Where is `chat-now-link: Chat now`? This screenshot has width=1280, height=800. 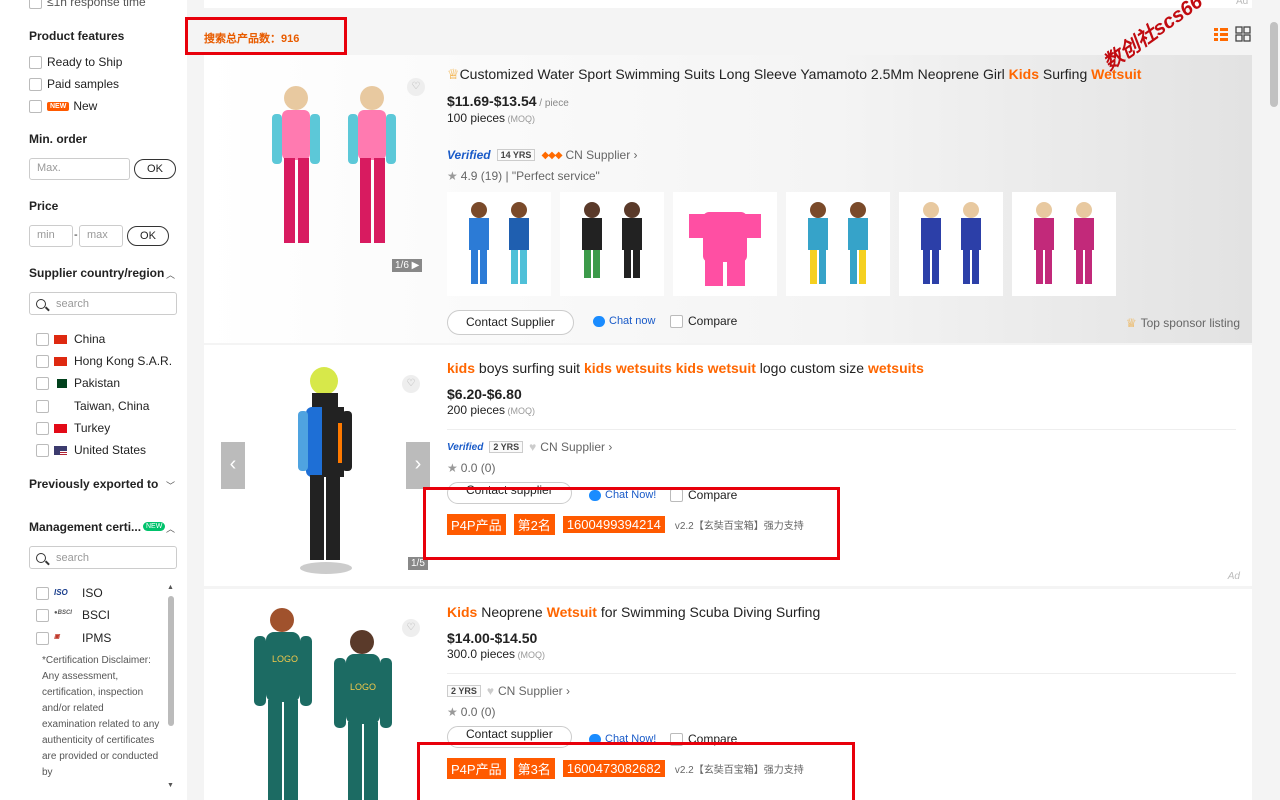
chat-now-link: Chat now is located at coordinates (624, 321).